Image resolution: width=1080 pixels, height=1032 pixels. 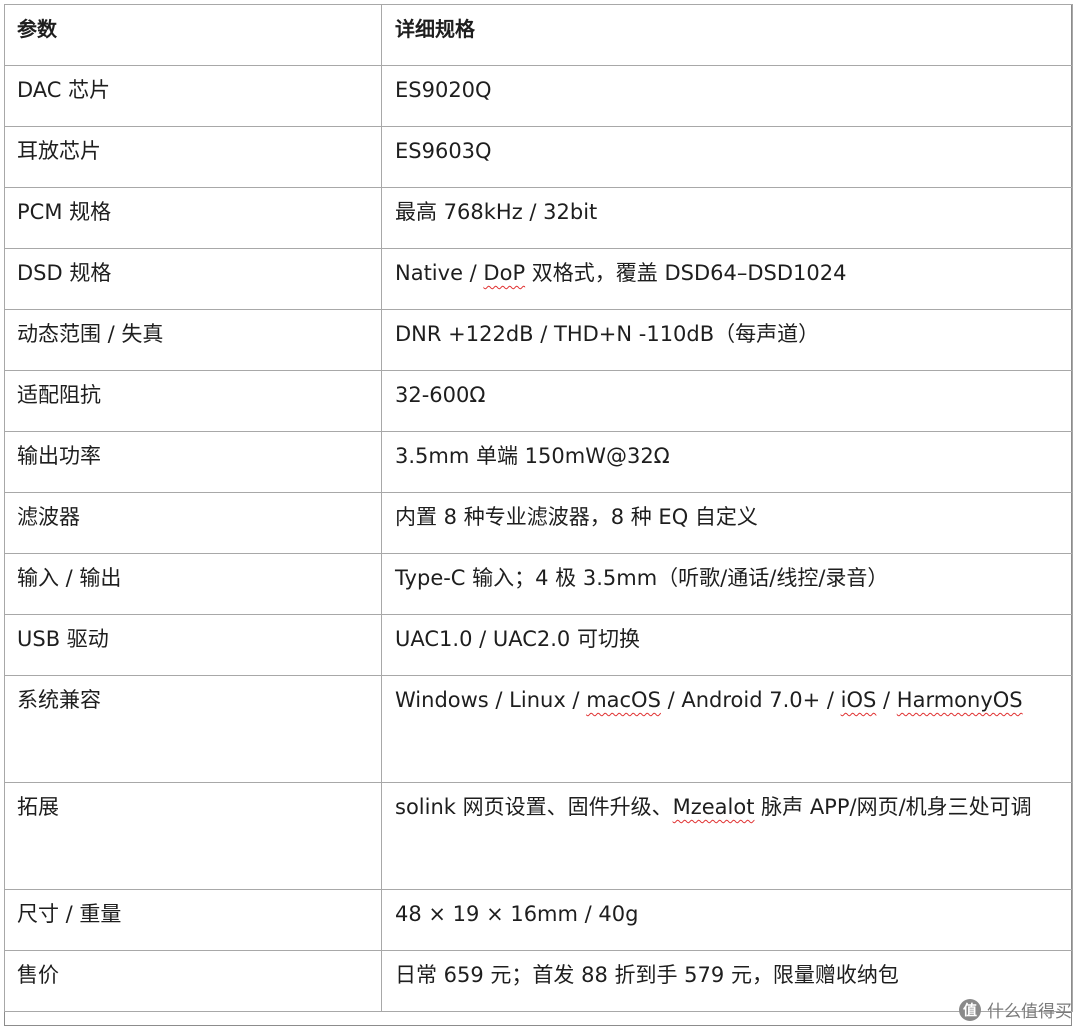 I want to click on param-cell: 滤波器, so click(x=48, y=517).